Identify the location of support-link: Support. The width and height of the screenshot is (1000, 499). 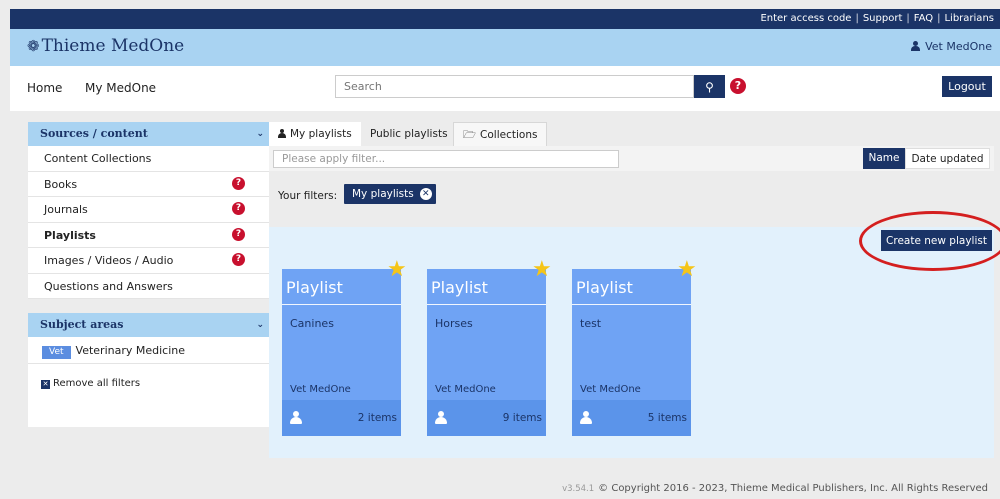
(883, 18).